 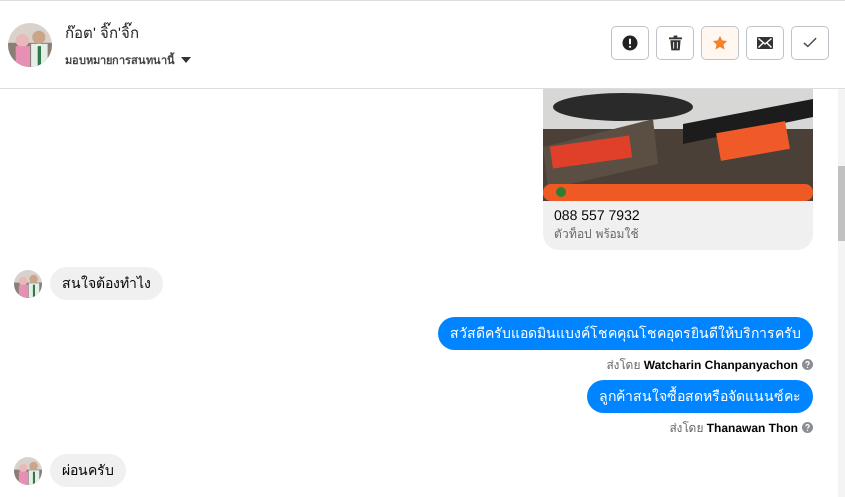 I want to click on alert-button, so click(x=630, y=43).